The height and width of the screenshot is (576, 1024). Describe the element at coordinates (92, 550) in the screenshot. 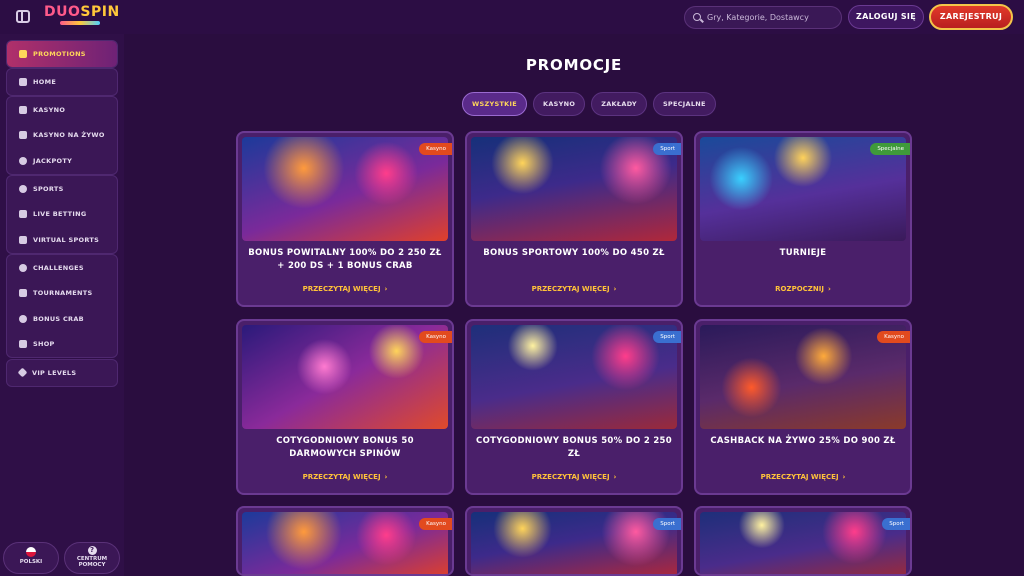

I see `help-icon: ?` at that location.